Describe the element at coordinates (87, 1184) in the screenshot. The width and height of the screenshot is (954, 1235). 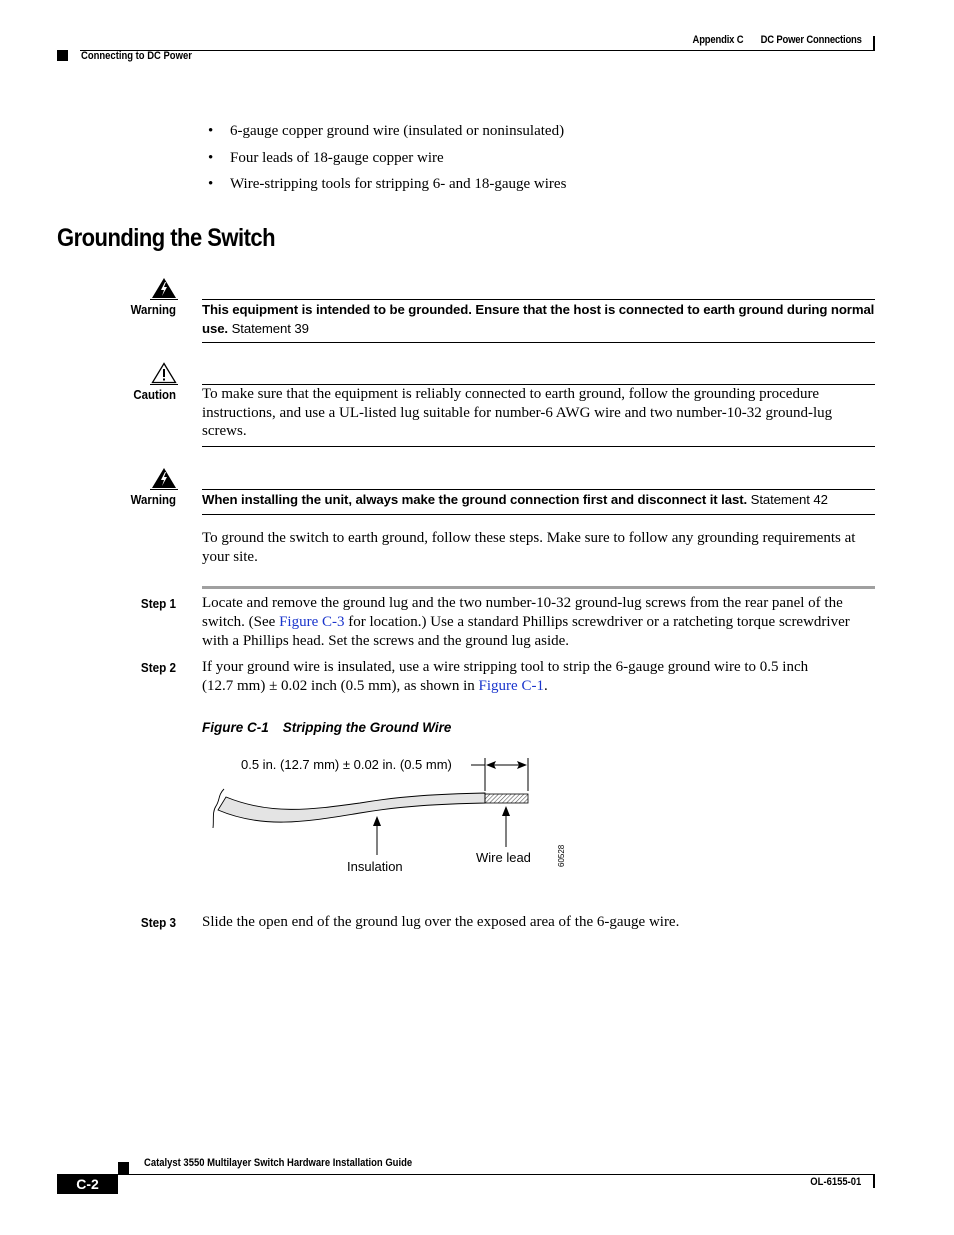
I see `page-number: C-2` at that location.